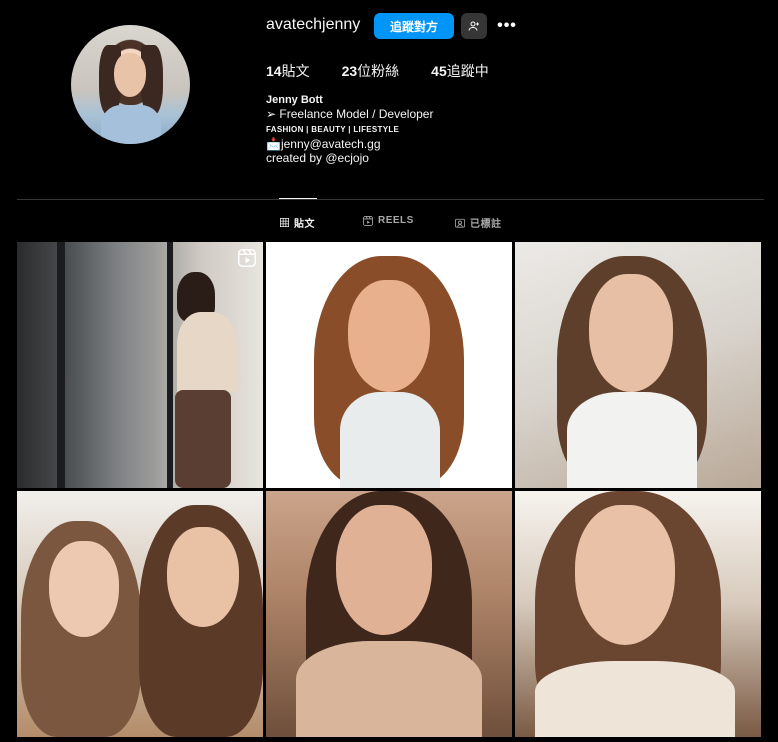 The image size is (778, 742). Describe the element at coordinates (467, 71) in the screenshot. I see `following-count-label: 追蹤中` at that location.